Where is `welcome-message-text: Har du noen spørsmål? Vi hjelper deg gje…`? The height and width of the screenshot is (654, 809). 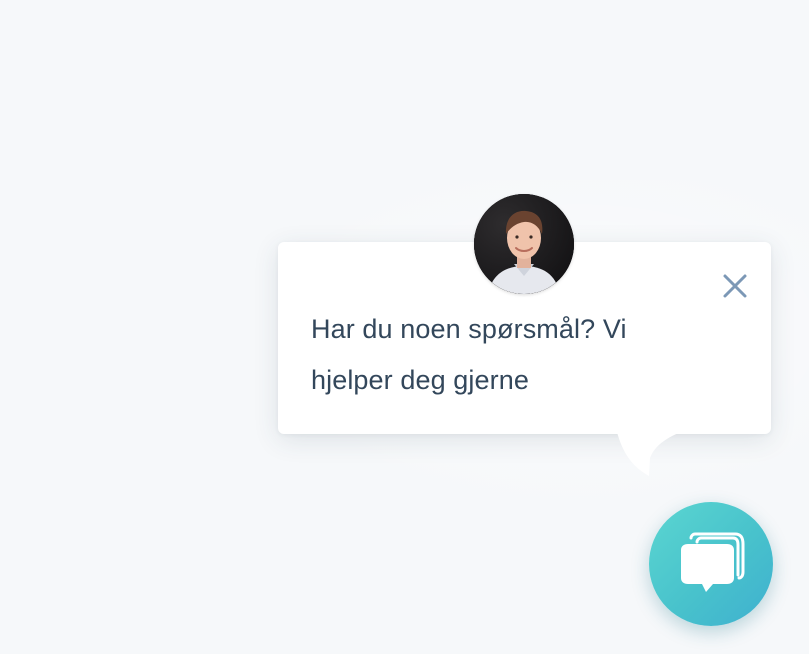 welcome-message-text: Har du noen spørsmål? Vi hjelper deg gje… is located at coordinates (469, 354).